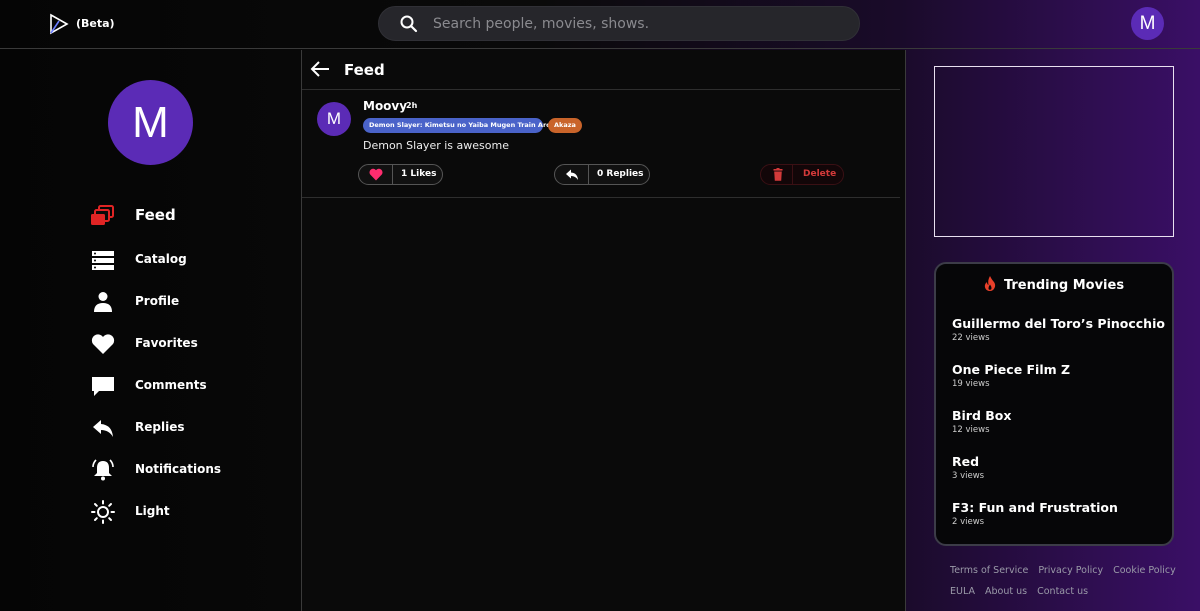  What do you see at coordinates (160, 427) in the screenshot?
I see `sidebar-item-label: Replies` at bounding box center [160, 427].